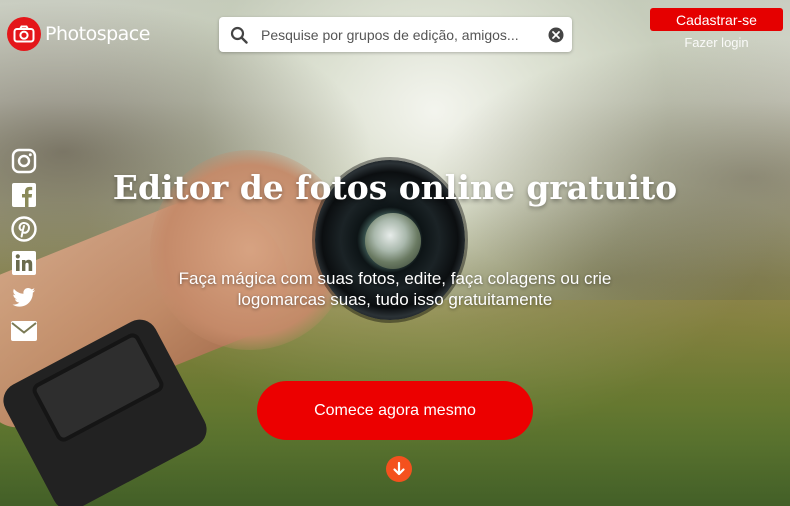  What do you see at coordinates (395, 187) in the screenshot?
I see `hero-title: Editor de fotos online gratuito` at bounding box center [395, 187].